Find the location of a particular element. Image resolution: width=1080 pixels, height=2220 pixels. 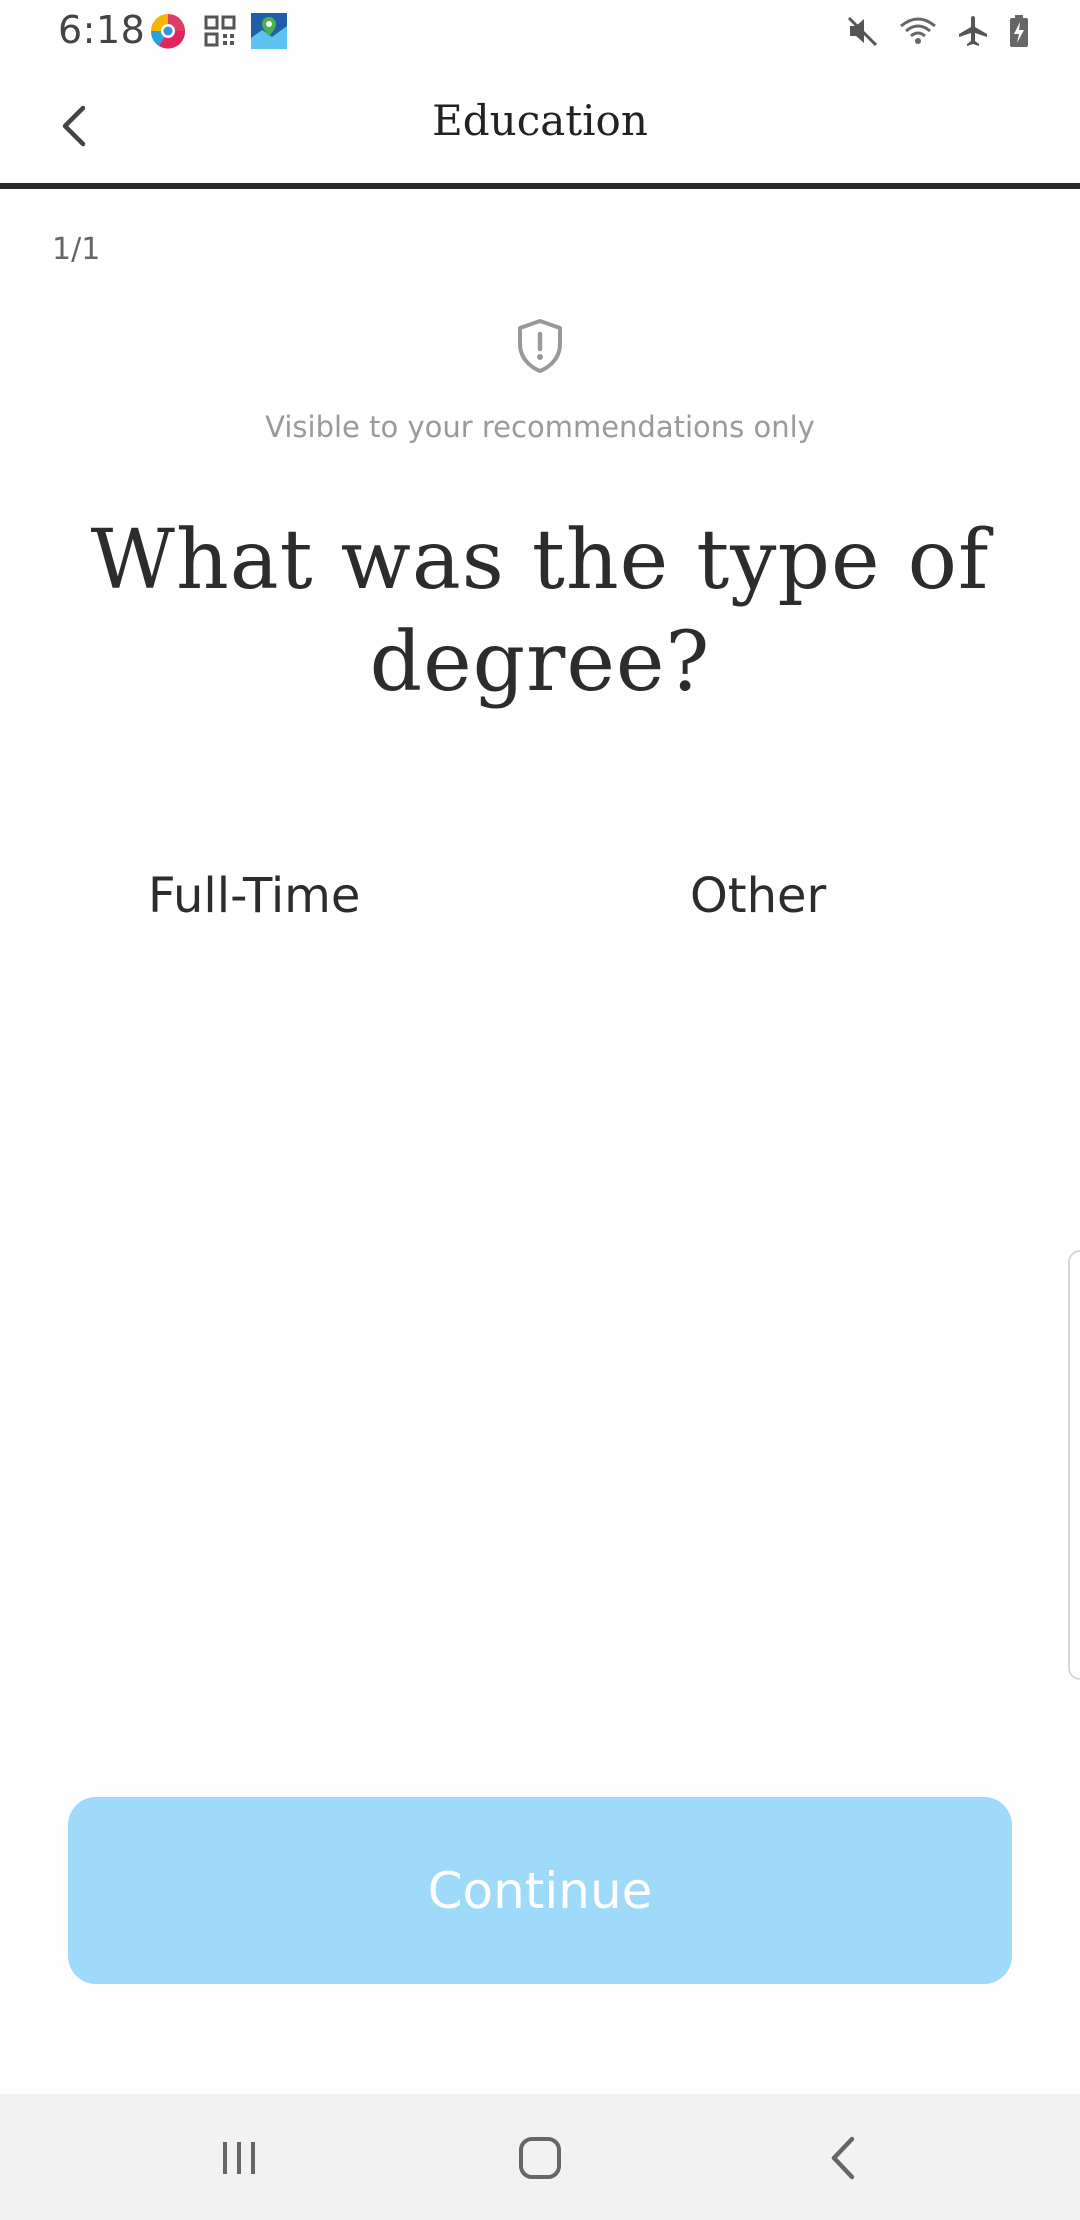

recents-icon is located at coordinates (239, 2158).